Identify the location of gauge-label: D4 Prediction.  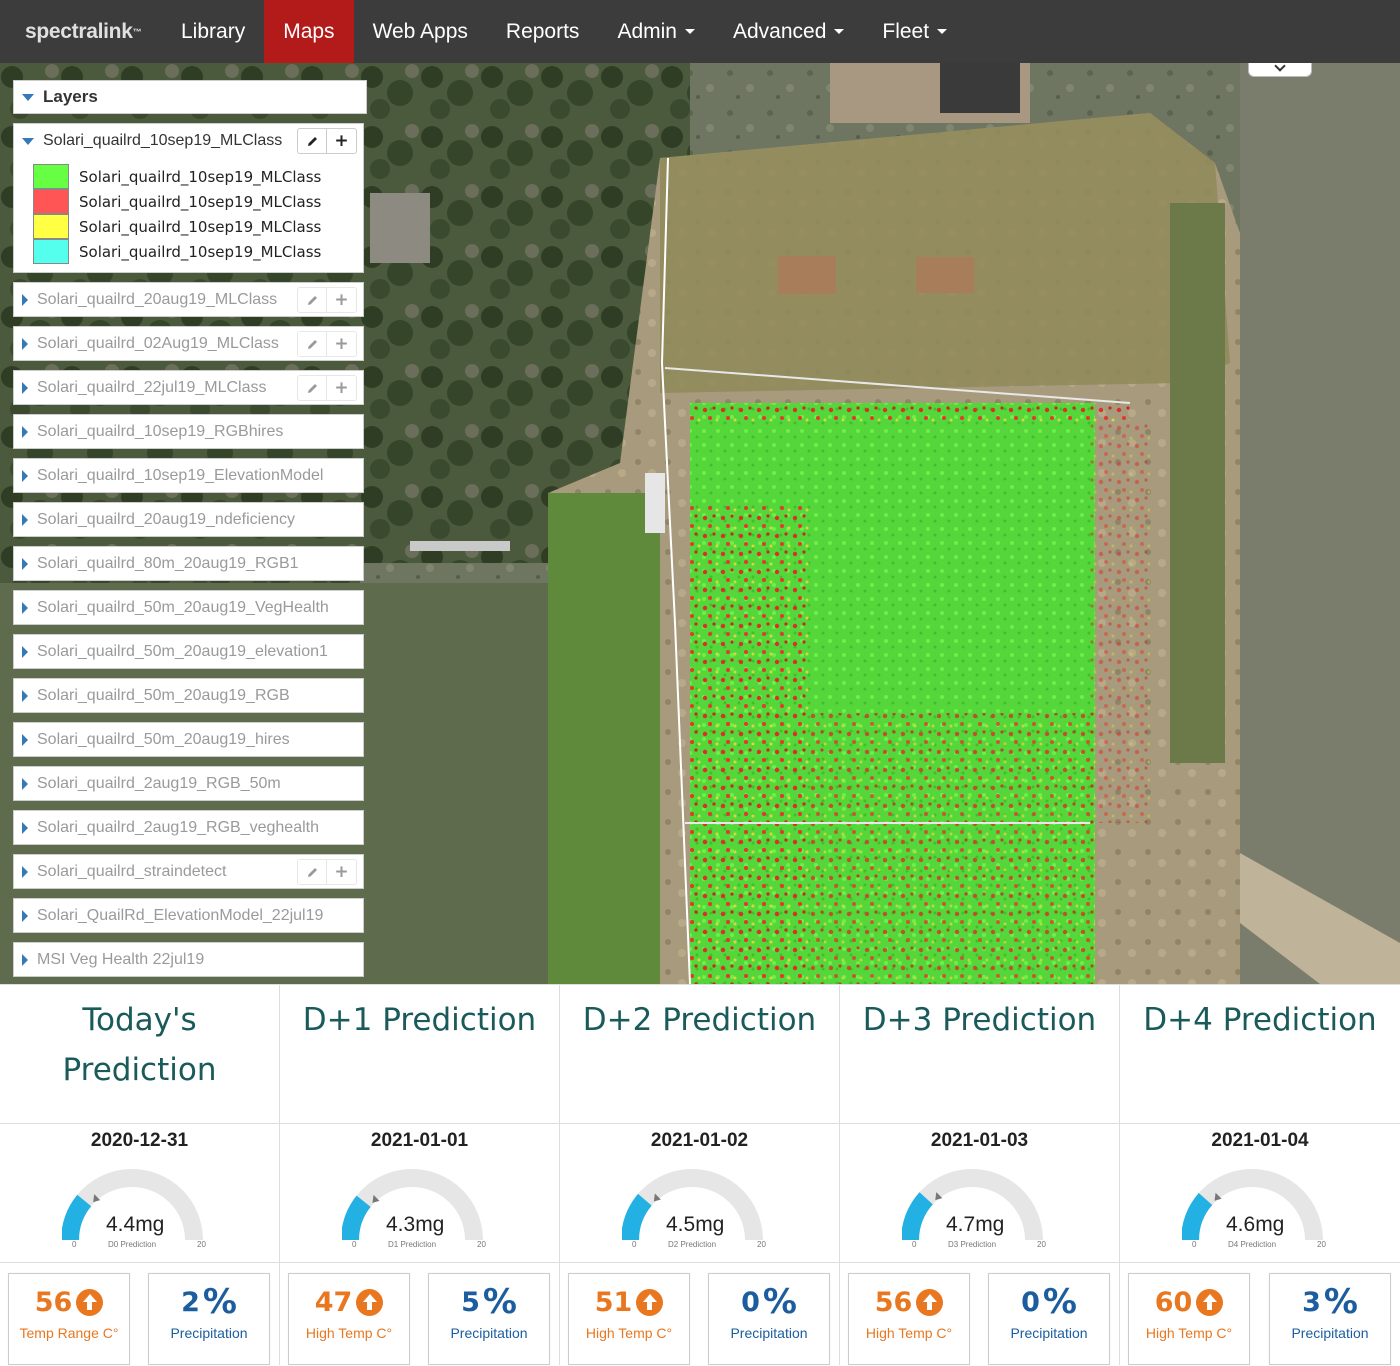
(1252, 1244).